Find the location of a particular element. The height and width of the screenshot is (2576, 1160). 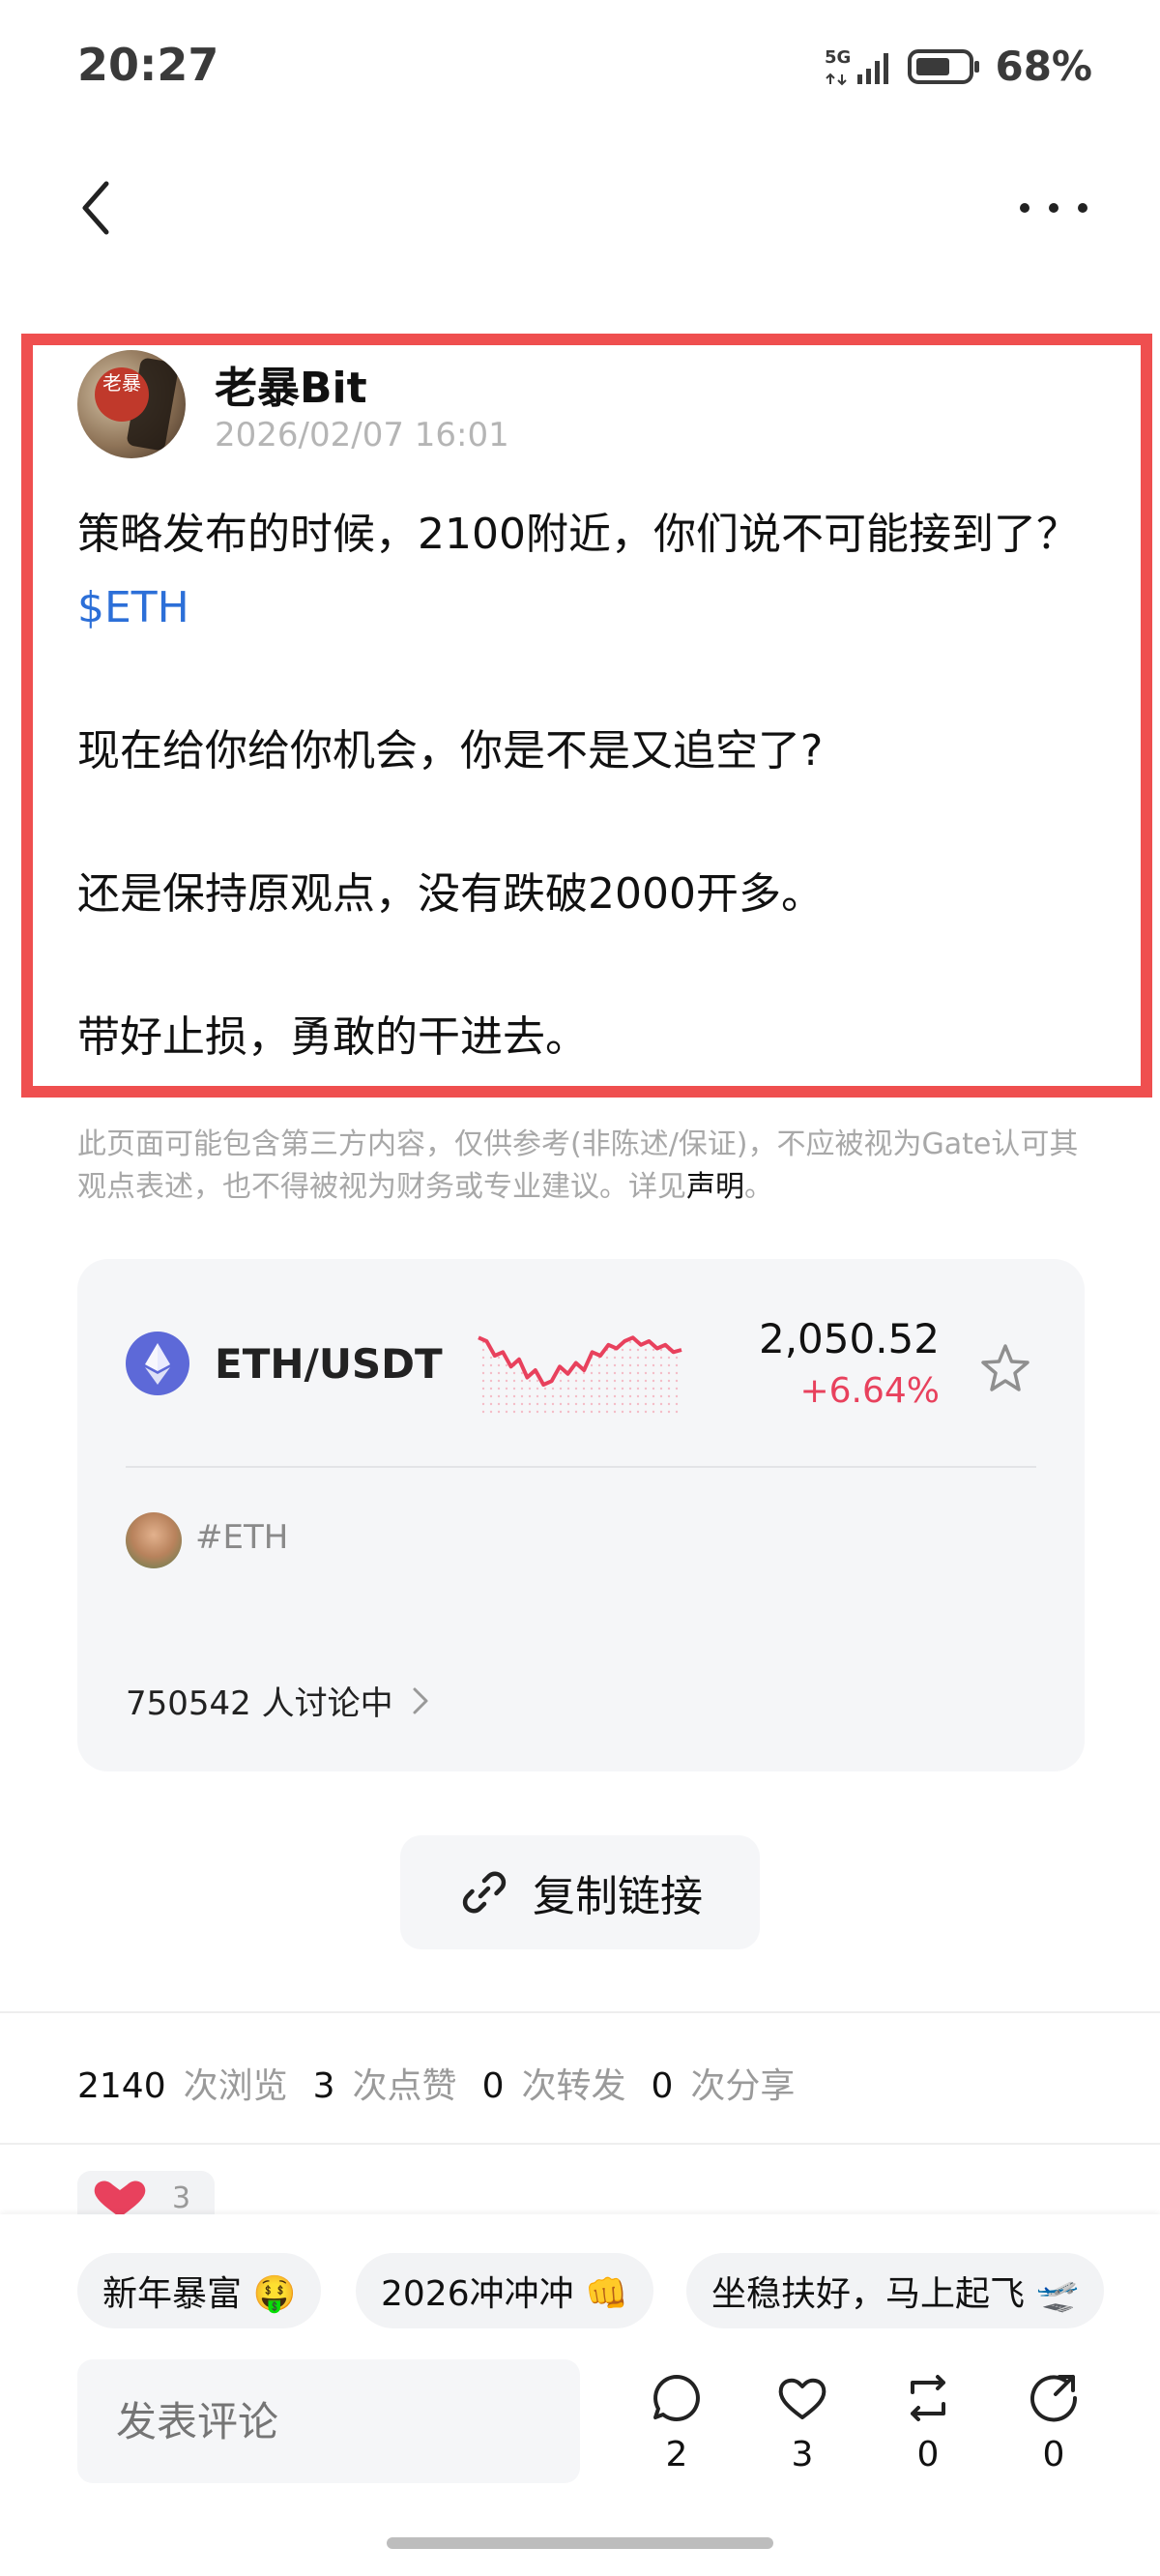

quick-reply-chip-2: 2026冲冲冲 👊 is located at coordinates (505, 2290).